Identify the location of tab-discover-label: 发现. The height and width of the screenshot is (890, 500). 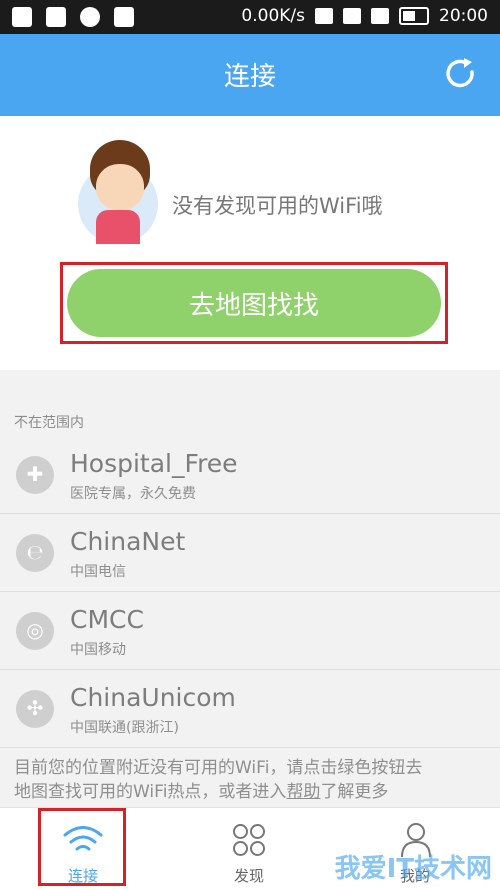
(248, 876).